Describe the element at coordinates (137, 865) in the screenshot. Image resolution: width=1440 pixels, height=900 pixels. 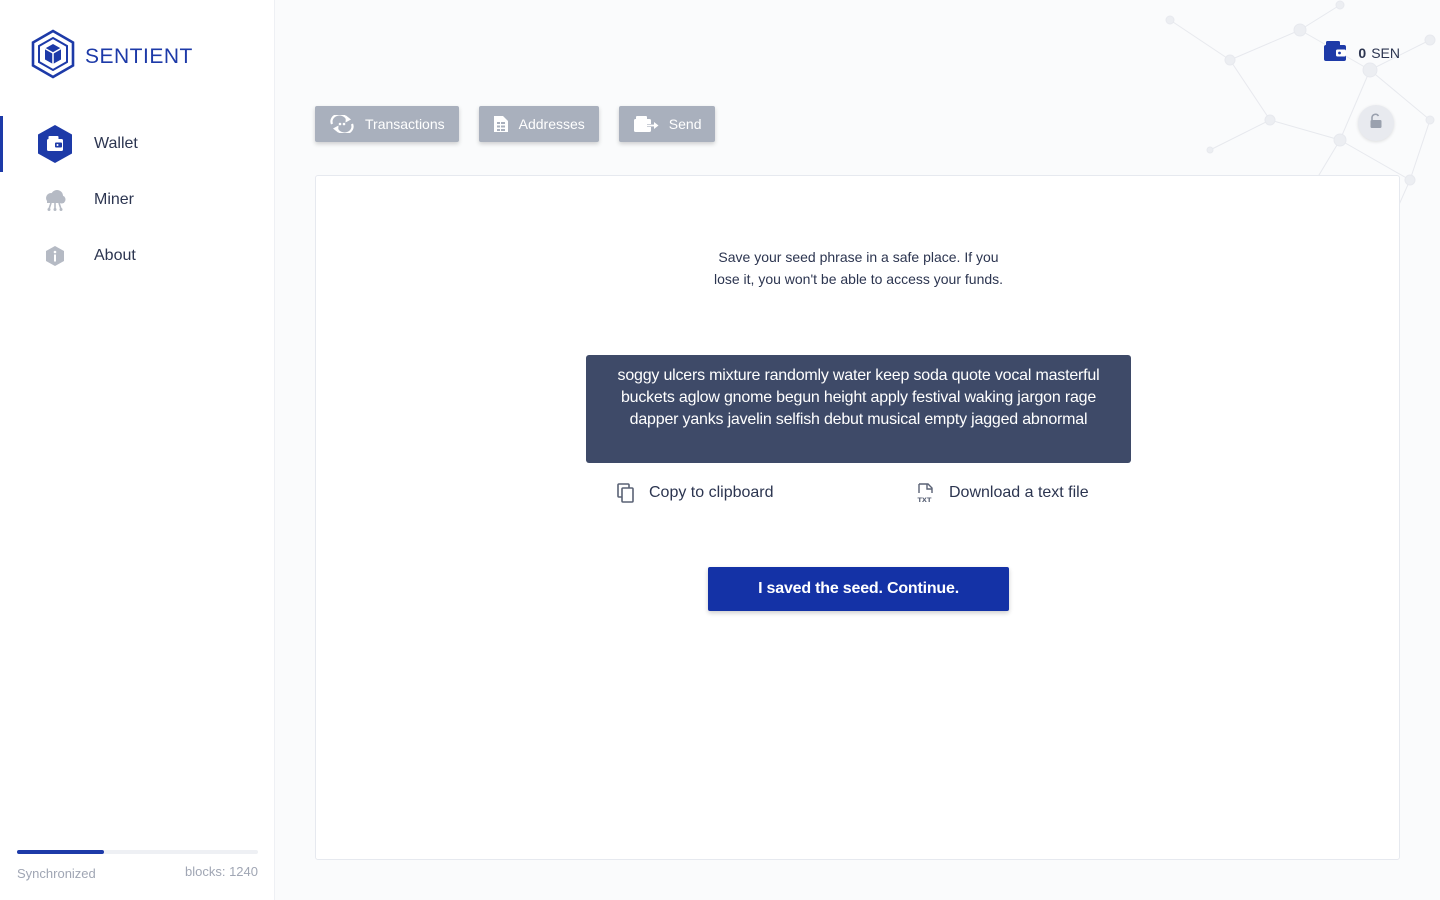
I see `sync-status: Synchronized blocks: 1240` at that location.